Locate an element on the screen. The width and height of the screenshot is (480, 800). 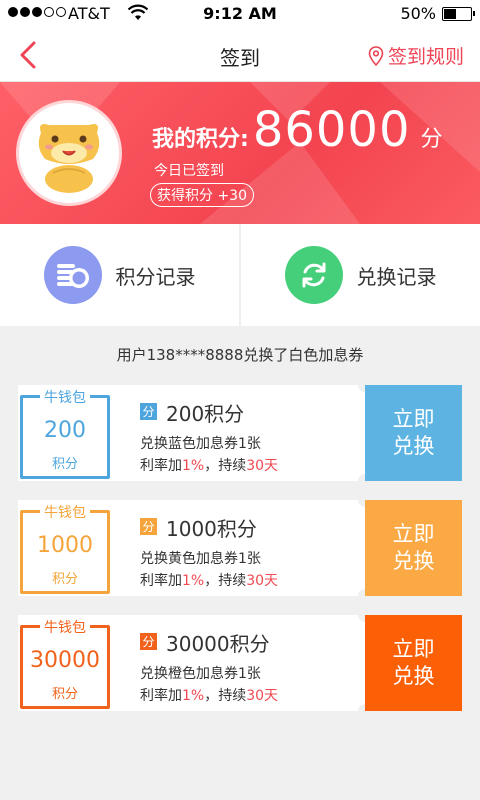
status-bar: AT&T 9:12 AM 50% is located at coordinates (240, 14).